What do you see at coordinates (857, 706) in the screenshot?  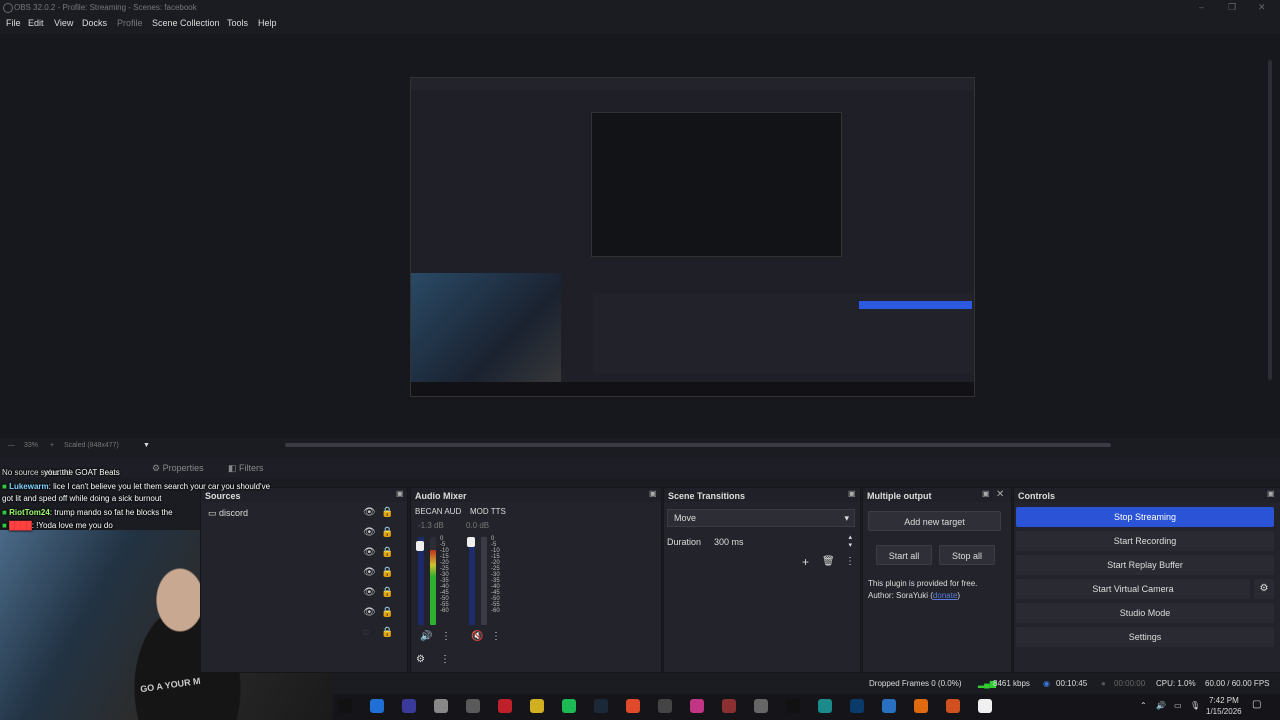 I see `photoshop-icon` at bounding box center [857, 706].